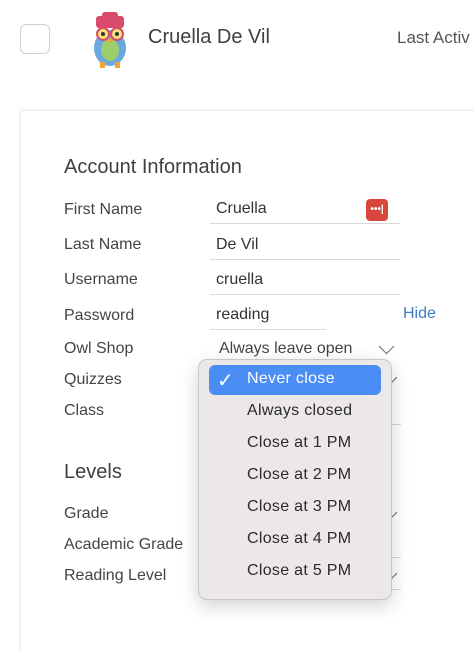 The image size is (474, 651). What do you see at coordinates (377, 210) in the screenshot?
I see `password-manager-icon: •••|` at bounding box center [377, 210].